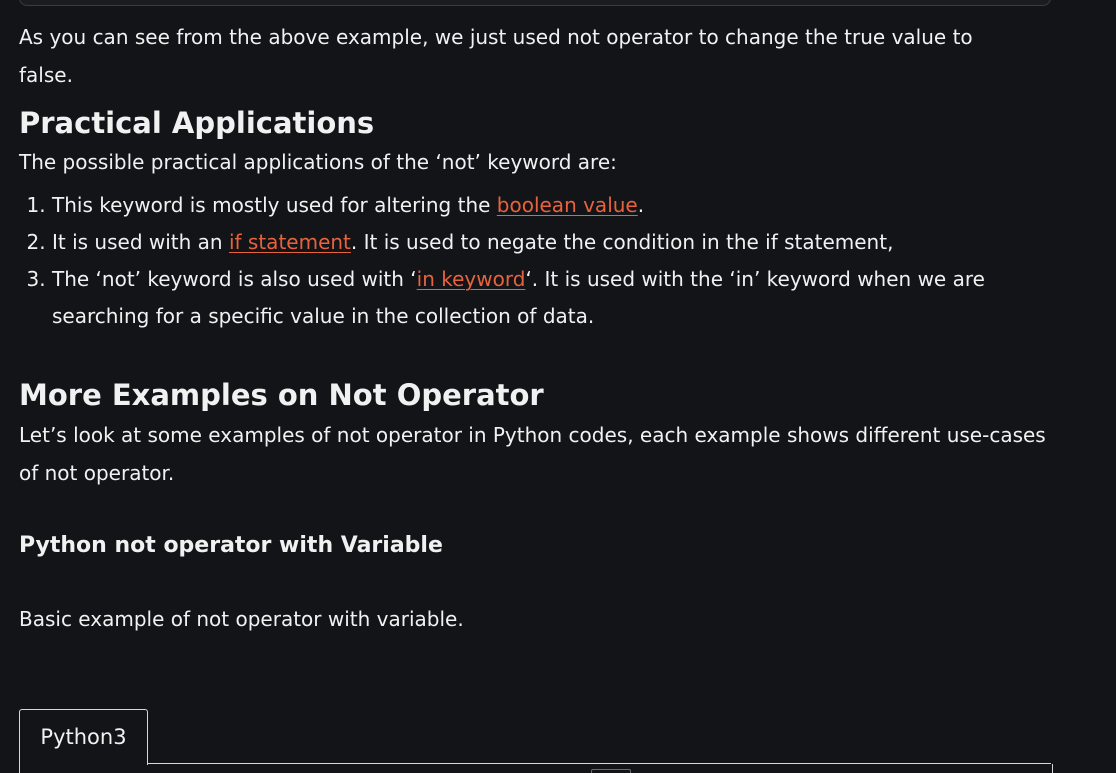 The height and width of the screenshot is (773, 1116). I want to click on more-examples-heading: More Examples on Not Operator, so click(281, 395).